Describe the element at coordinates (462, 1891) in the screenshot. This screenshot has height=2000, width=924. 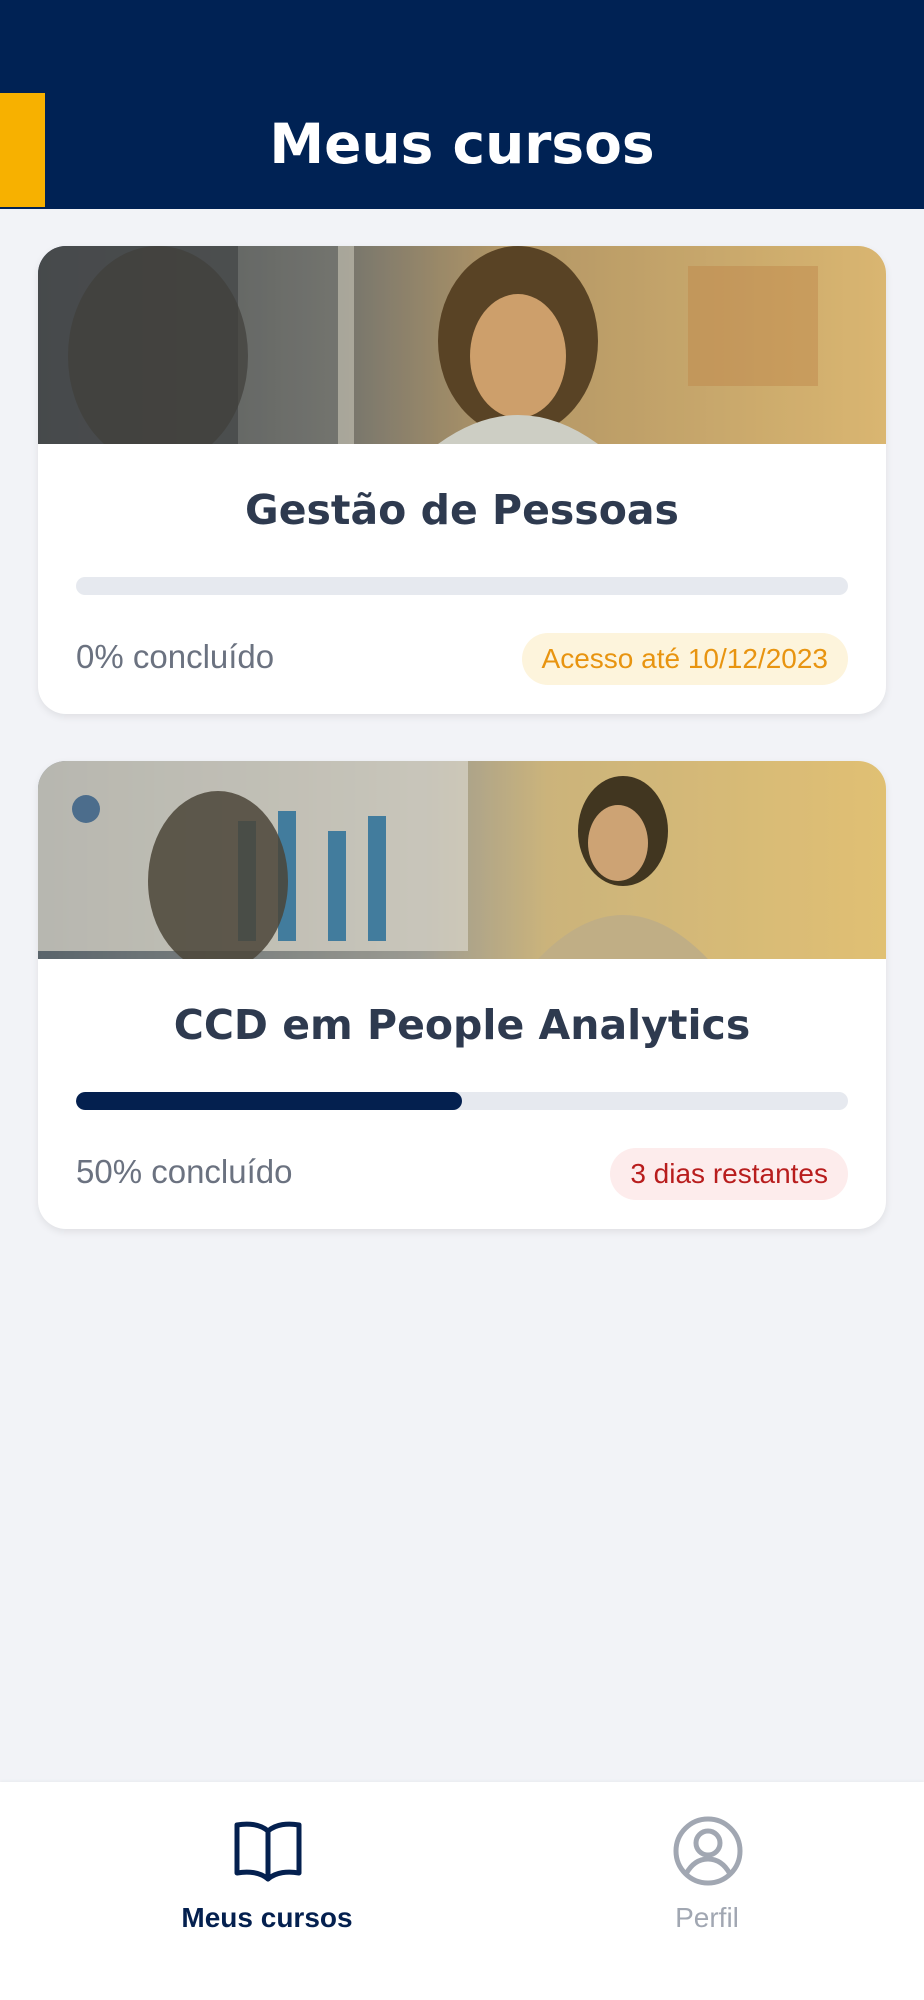
I see `bottom-navigation: Meus cursos Perfil` at that location.